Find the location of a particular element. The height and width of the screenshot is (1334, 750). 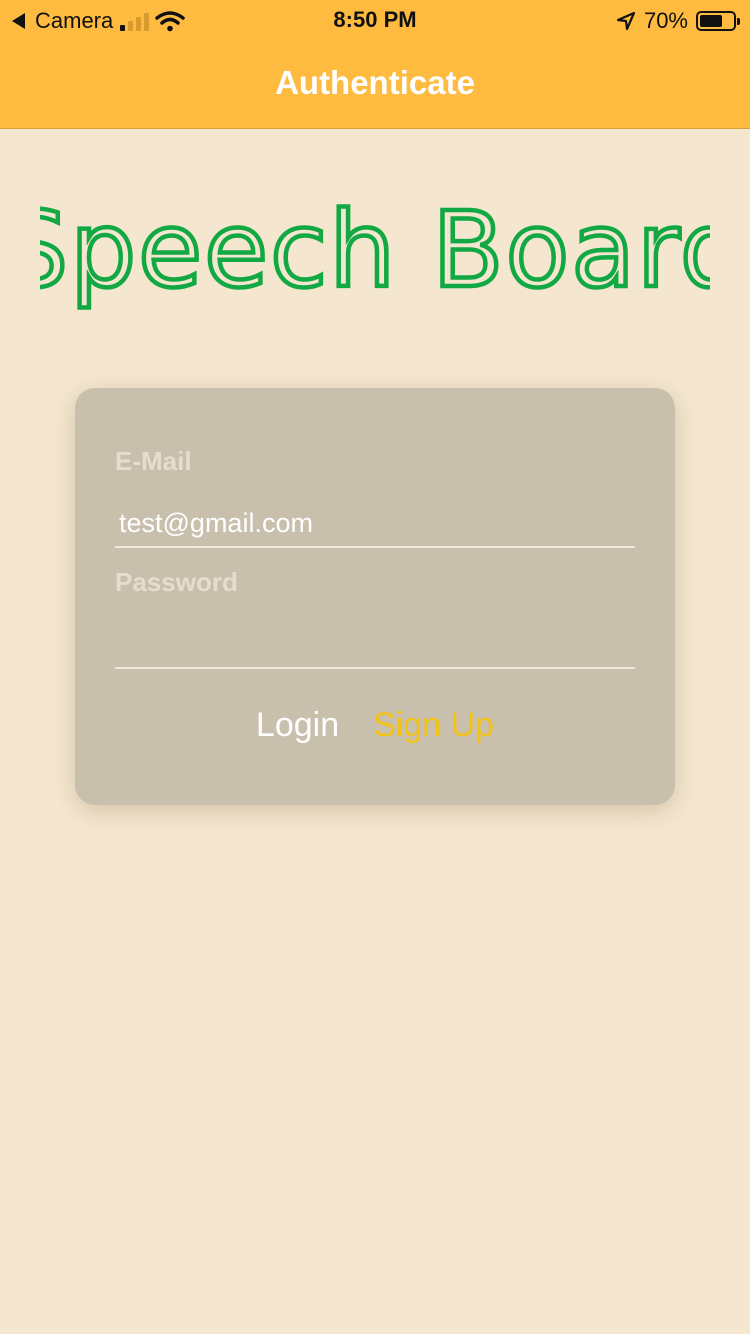

email-label: E-Mail is located at coordinates (153, 461).